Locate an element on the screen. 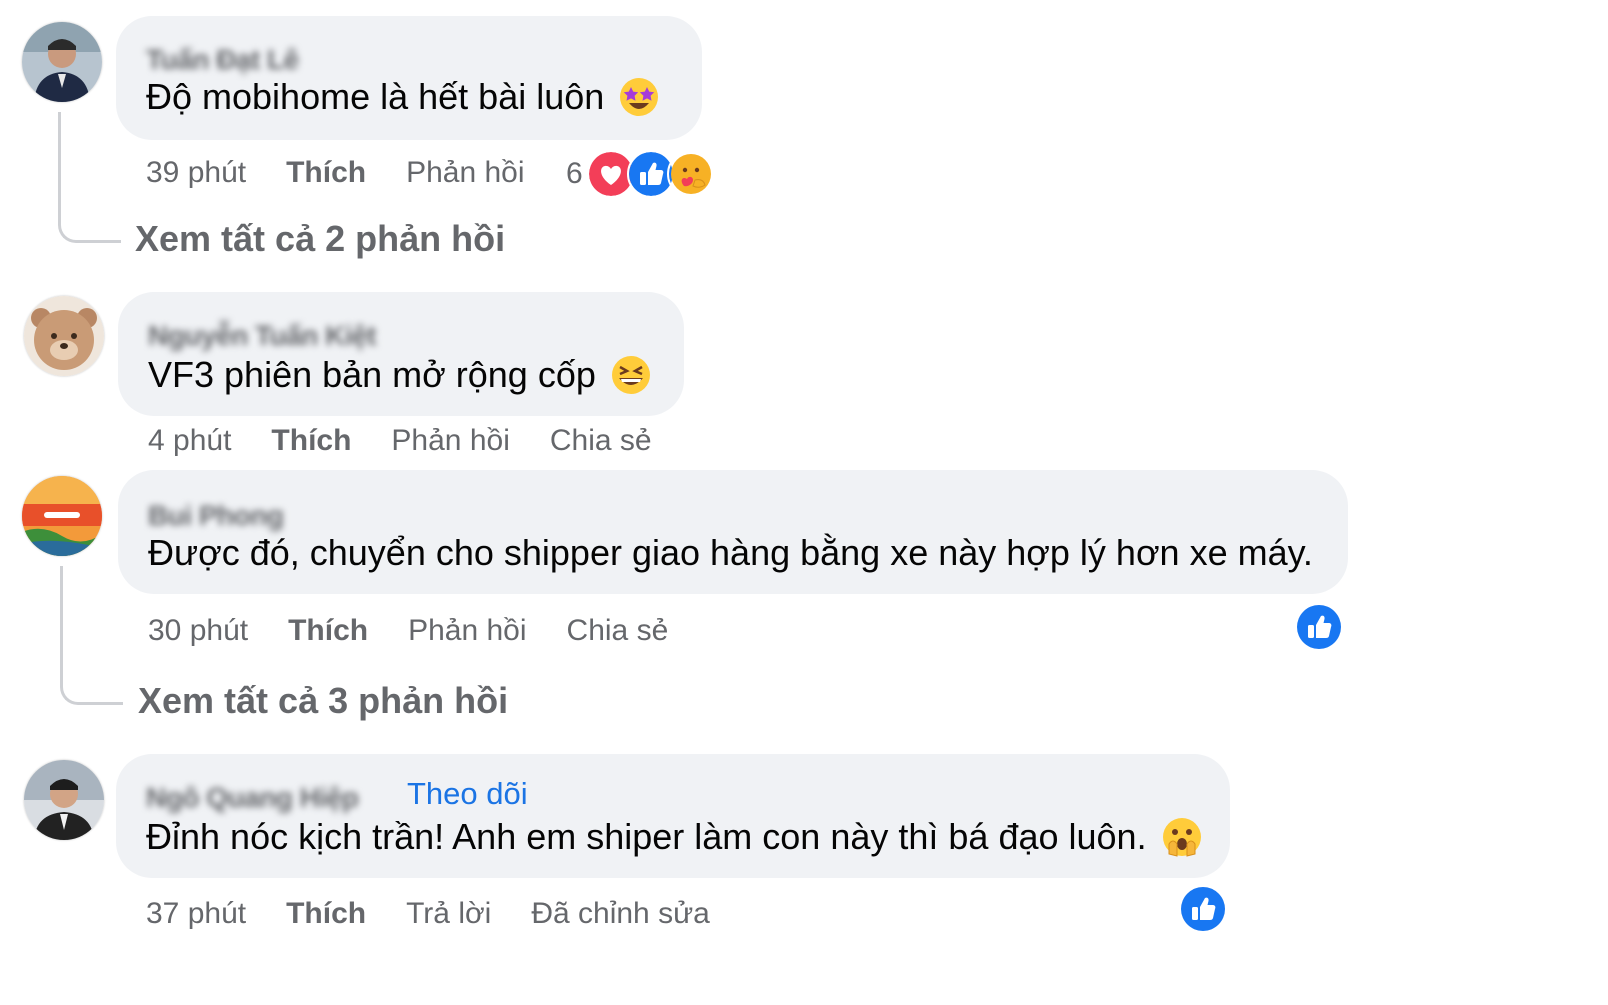 This screenshot has width=1608, height=1005. comment-actions: 39 phút Thích Phản hồi is located at coordinates (335, 173).